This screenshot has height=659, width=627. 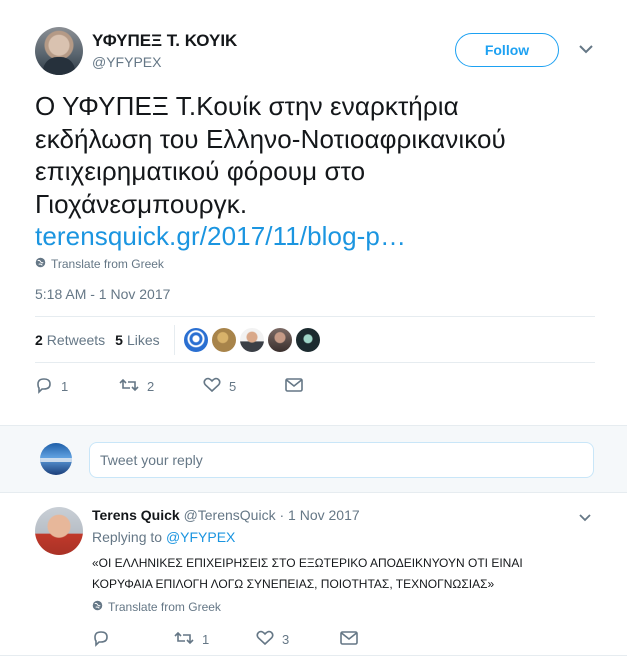 I want to click on tweet-actions: 1 2 5, so click(x=169, y=386).